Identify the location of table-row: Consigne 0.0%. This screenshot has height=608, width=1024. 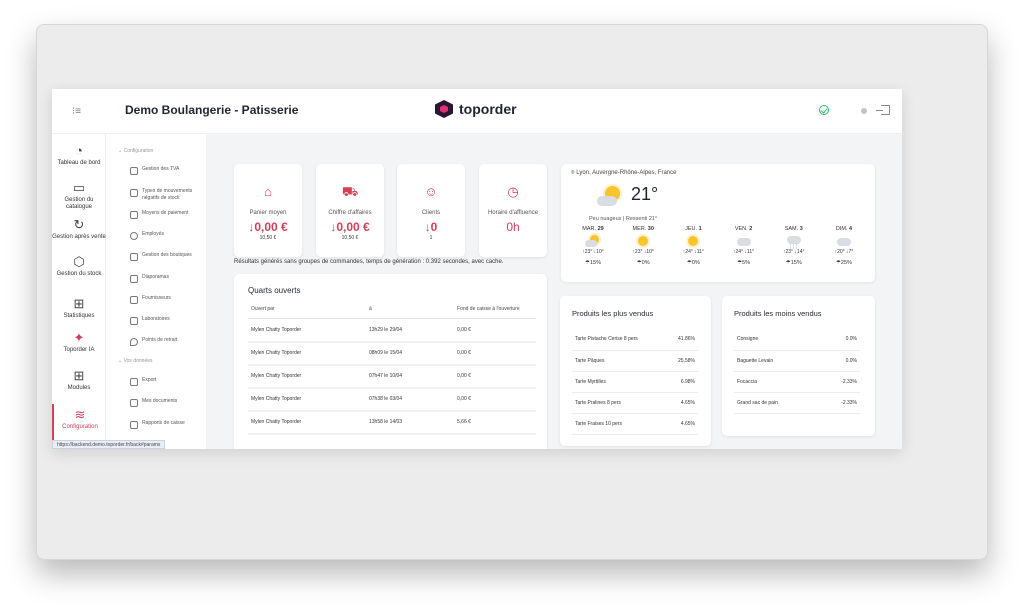
(797, 340).